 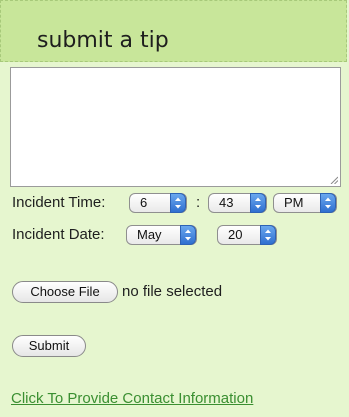 I want to click on submit-button: Submit, so click(x=49, y=346).